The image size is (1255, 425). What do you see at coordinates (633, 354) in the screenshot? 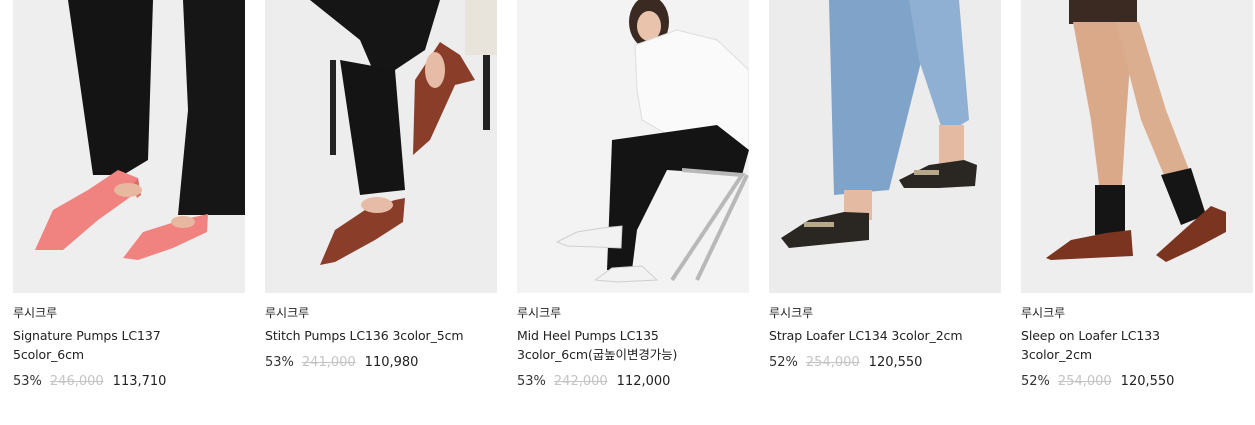
I see `product-name-line: 3color_6cm(굽높이변경가능)` at bounding box center [633, 354].